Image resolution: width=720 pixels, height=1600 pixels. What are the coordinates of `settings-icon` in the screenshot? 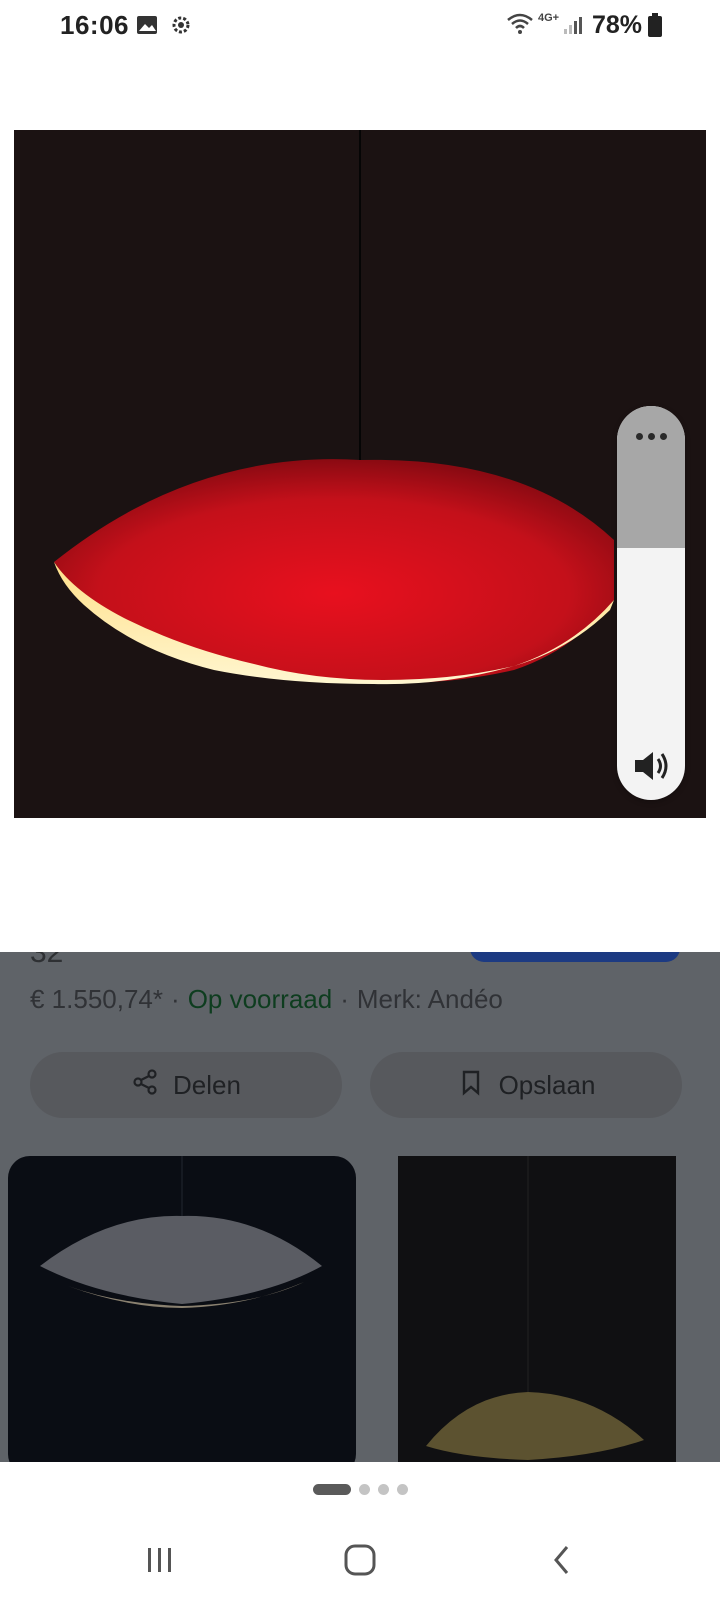 It's located at (181, 27).